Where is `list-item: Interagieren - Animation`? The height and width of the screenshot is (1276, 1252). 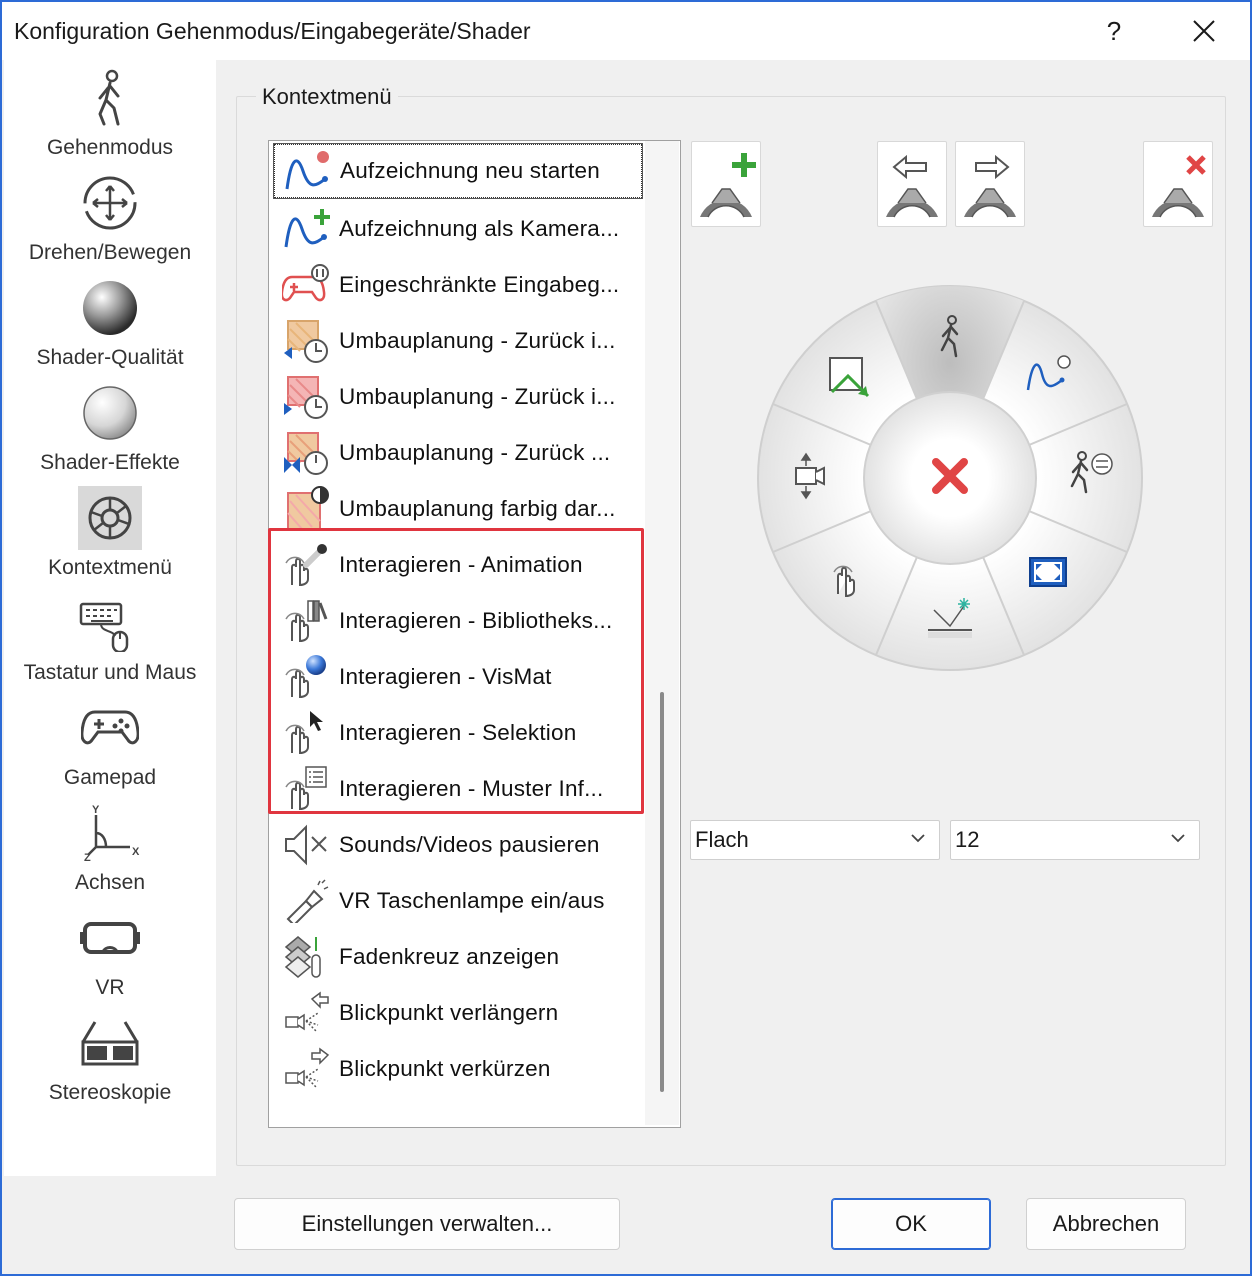
list-item: Interagieren - Animation is located at coordinates (459, 565).